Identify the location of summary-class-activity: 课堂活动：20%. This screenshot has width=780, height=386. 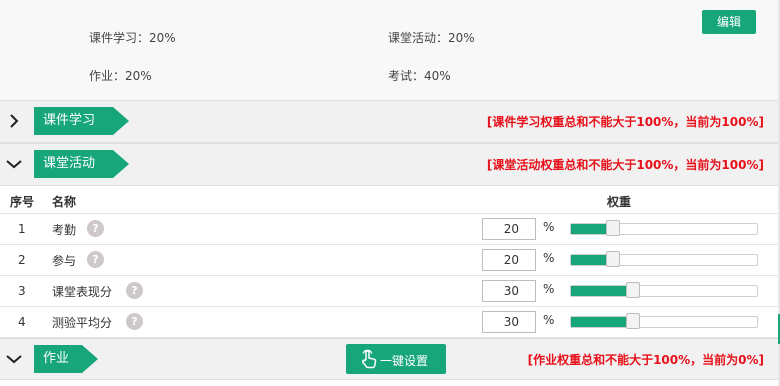
(431, 38).